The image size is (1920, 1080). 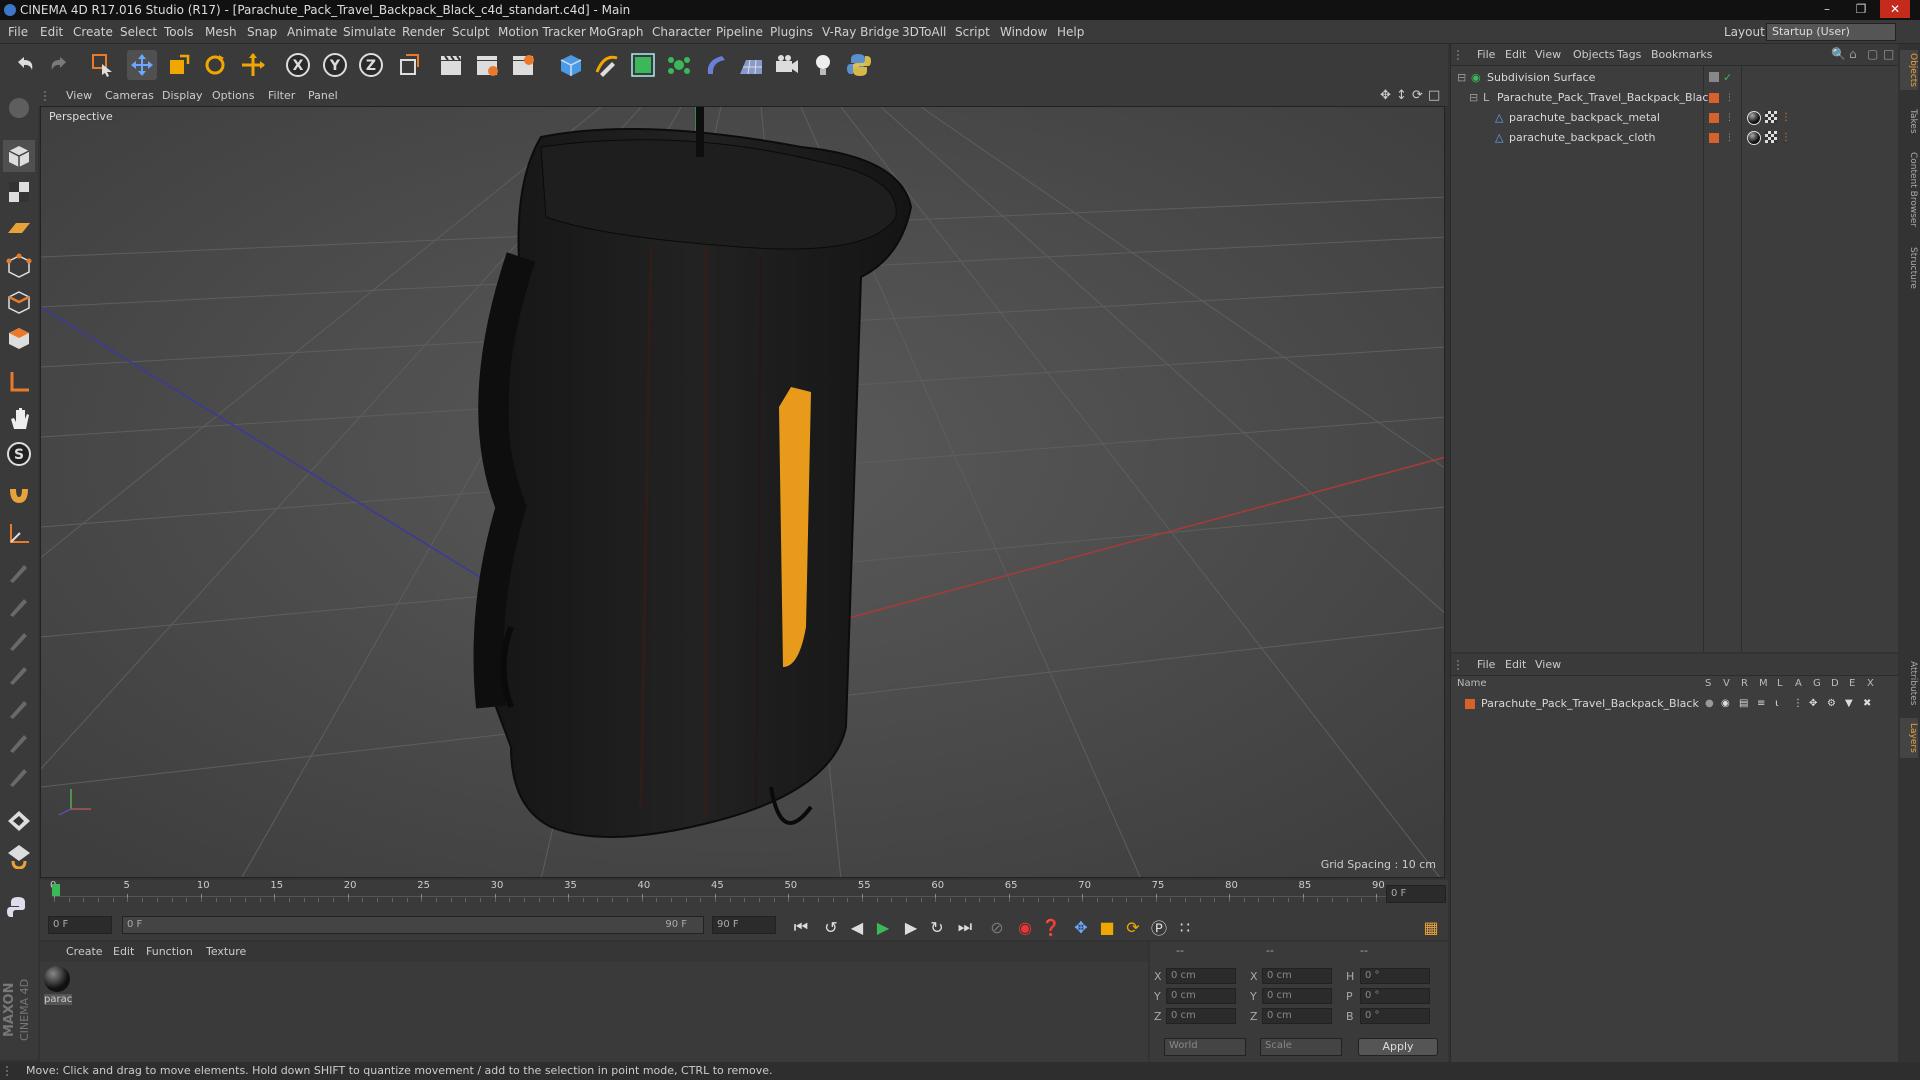 I want to click on layer-render-icon: ▤, so click(x=1743, y=704).